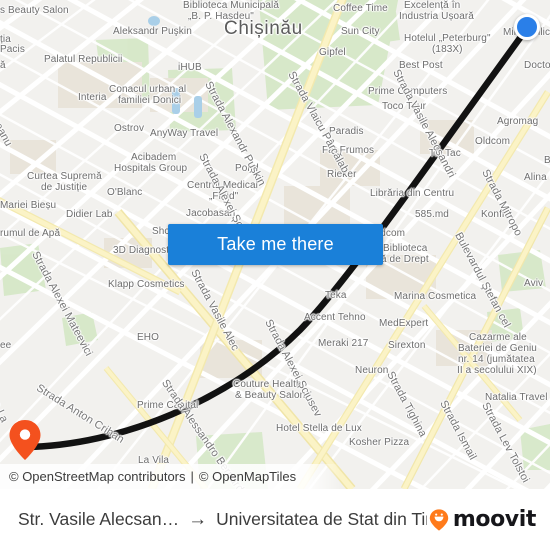  I want to click on origin-pin-icon, so click(25, 440).